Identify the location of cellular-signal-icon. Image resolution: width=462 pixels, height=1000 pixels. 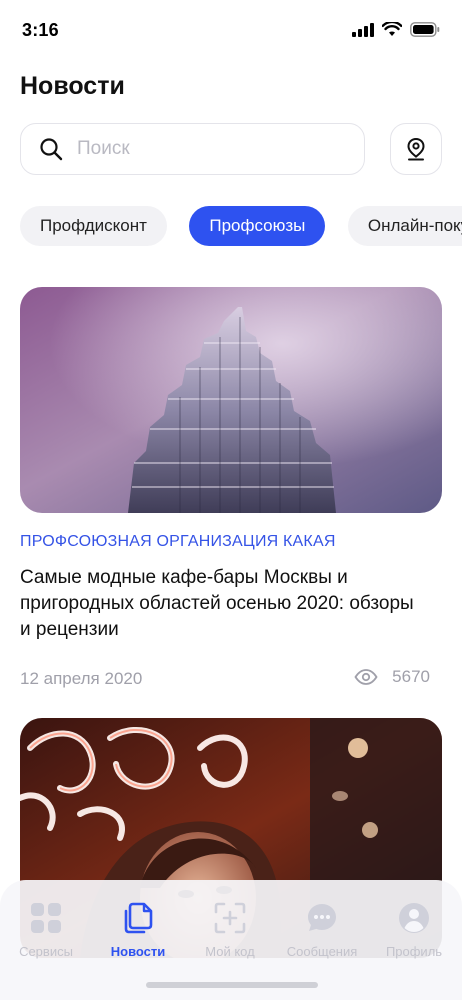
(363, 29).